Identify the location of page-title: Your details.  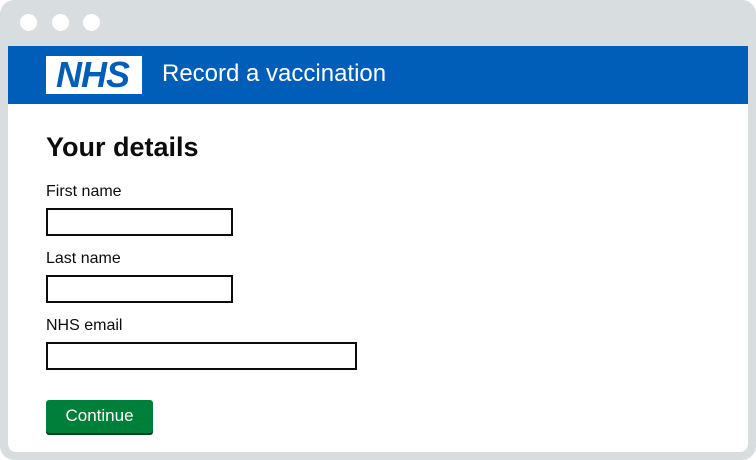
(122, 147).